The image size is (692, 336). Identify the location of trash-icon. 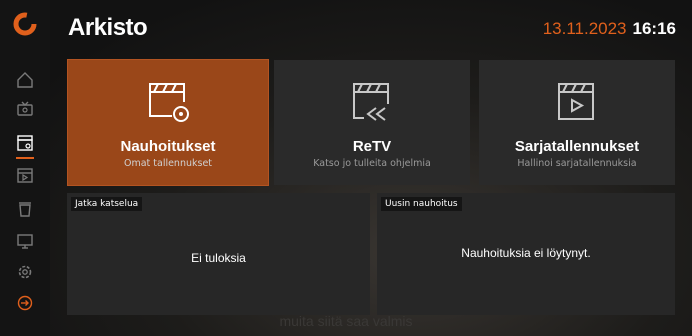
(25, 209).